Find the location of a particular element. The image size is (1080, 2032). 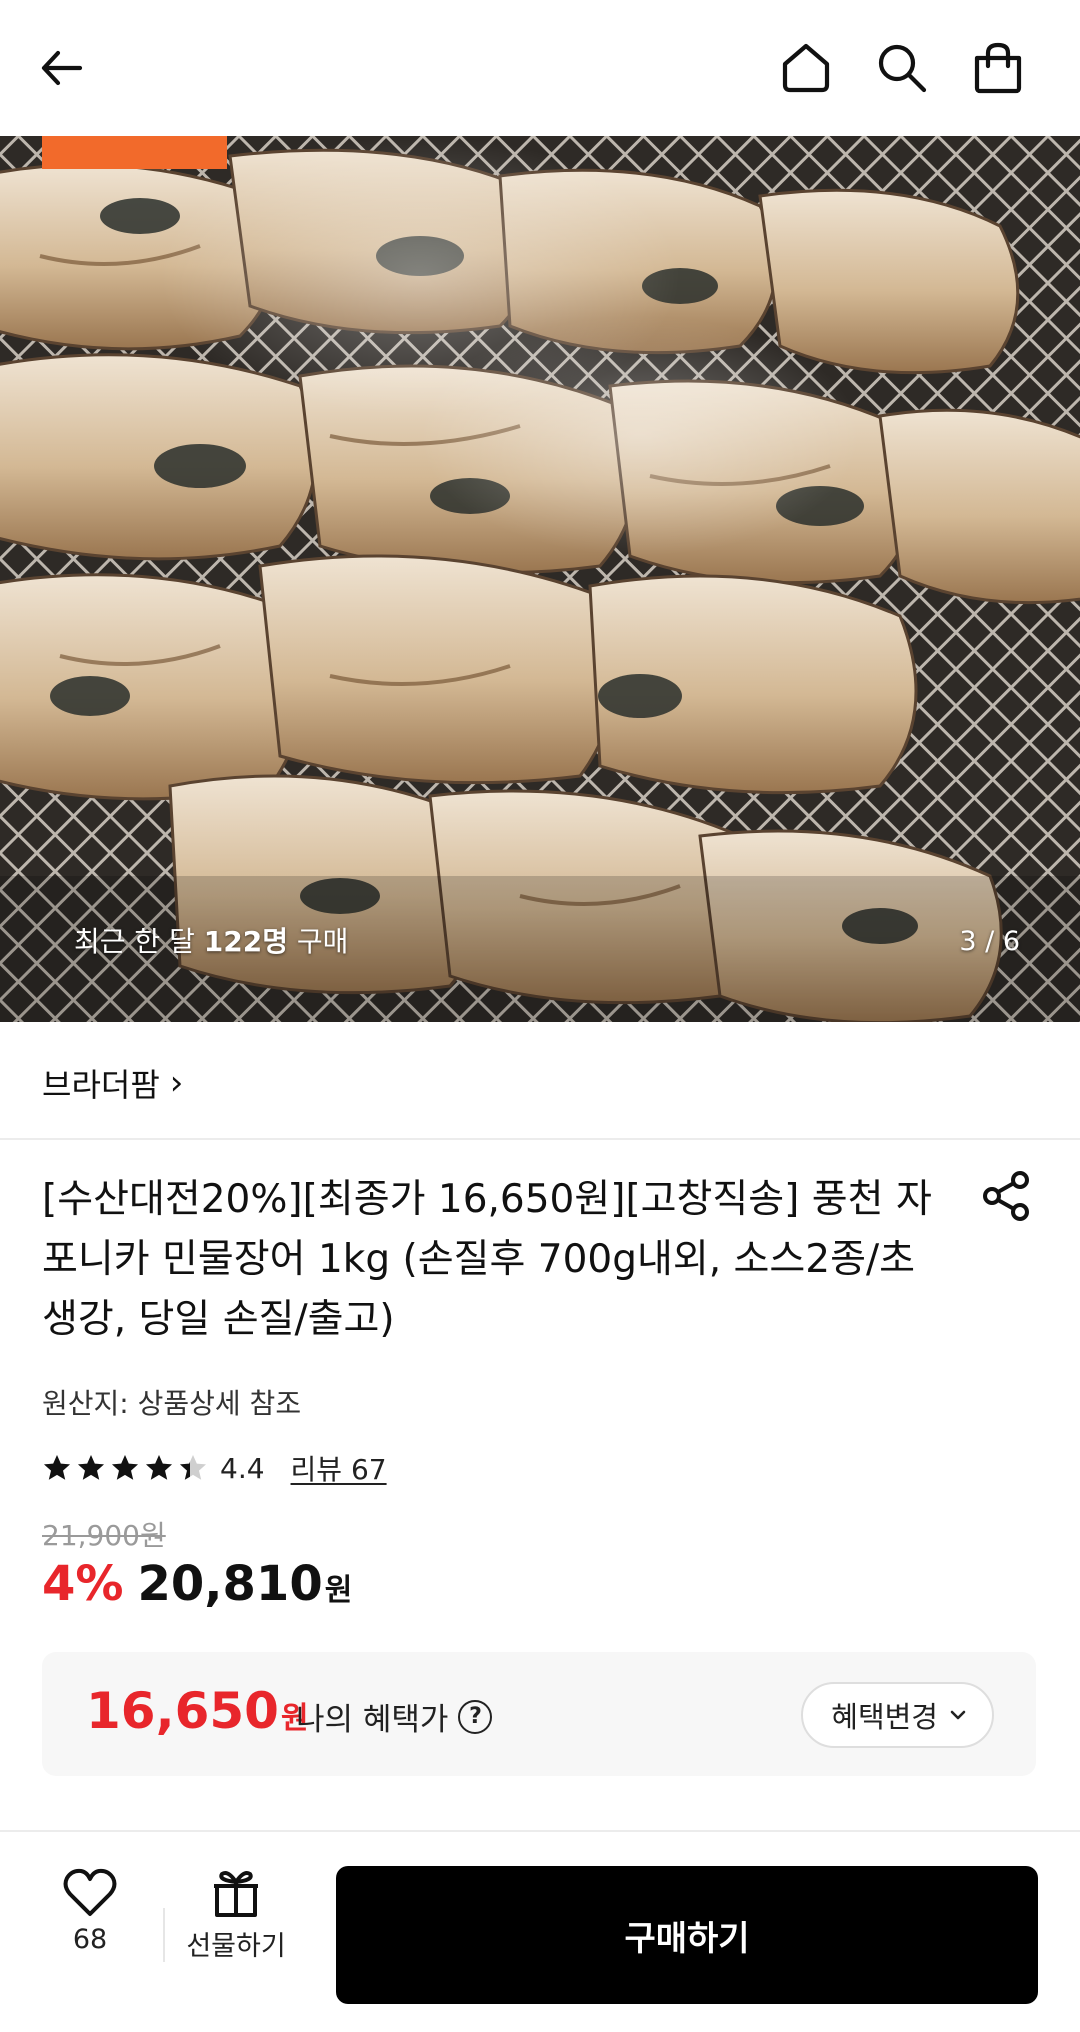

image-counter: 3 / 6 is located at coordinates (989, 941).